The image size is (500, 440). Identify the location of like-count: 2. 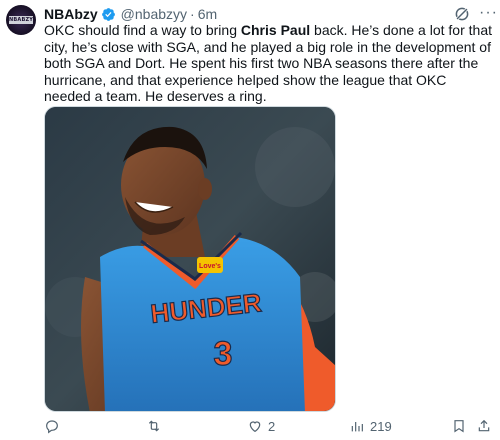
(272, 426).